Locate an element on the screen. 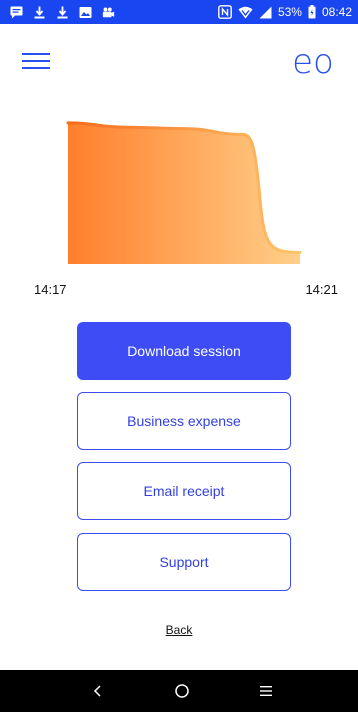  battery-icon is located at coordinates (312, 12).